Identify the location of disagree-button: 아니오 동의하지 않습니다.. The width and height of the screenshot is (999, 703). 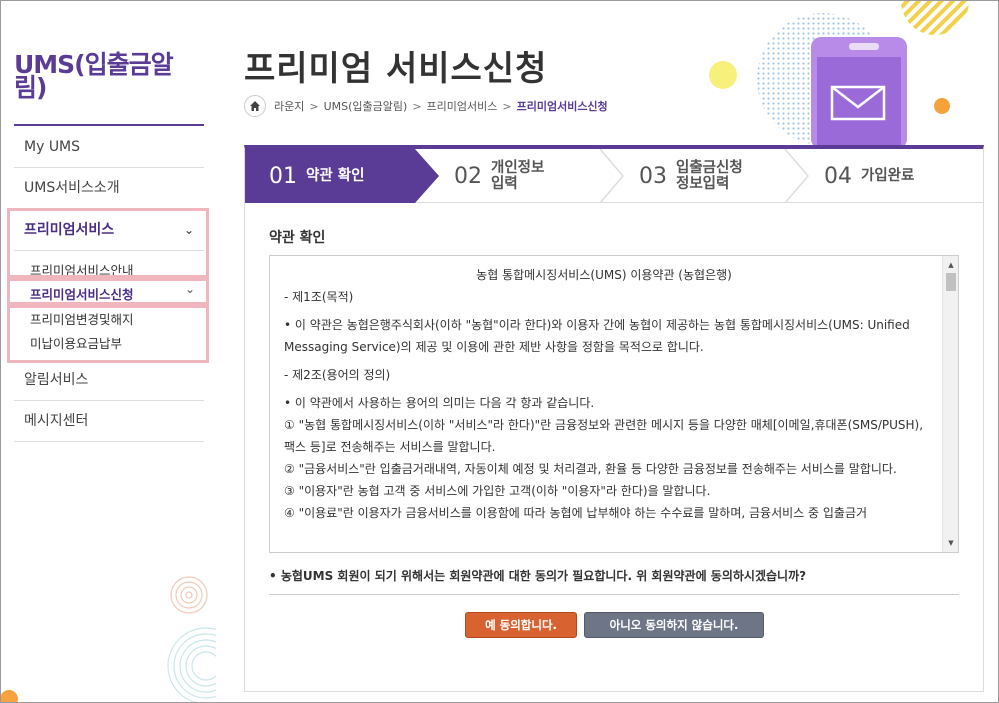
(674, 625).